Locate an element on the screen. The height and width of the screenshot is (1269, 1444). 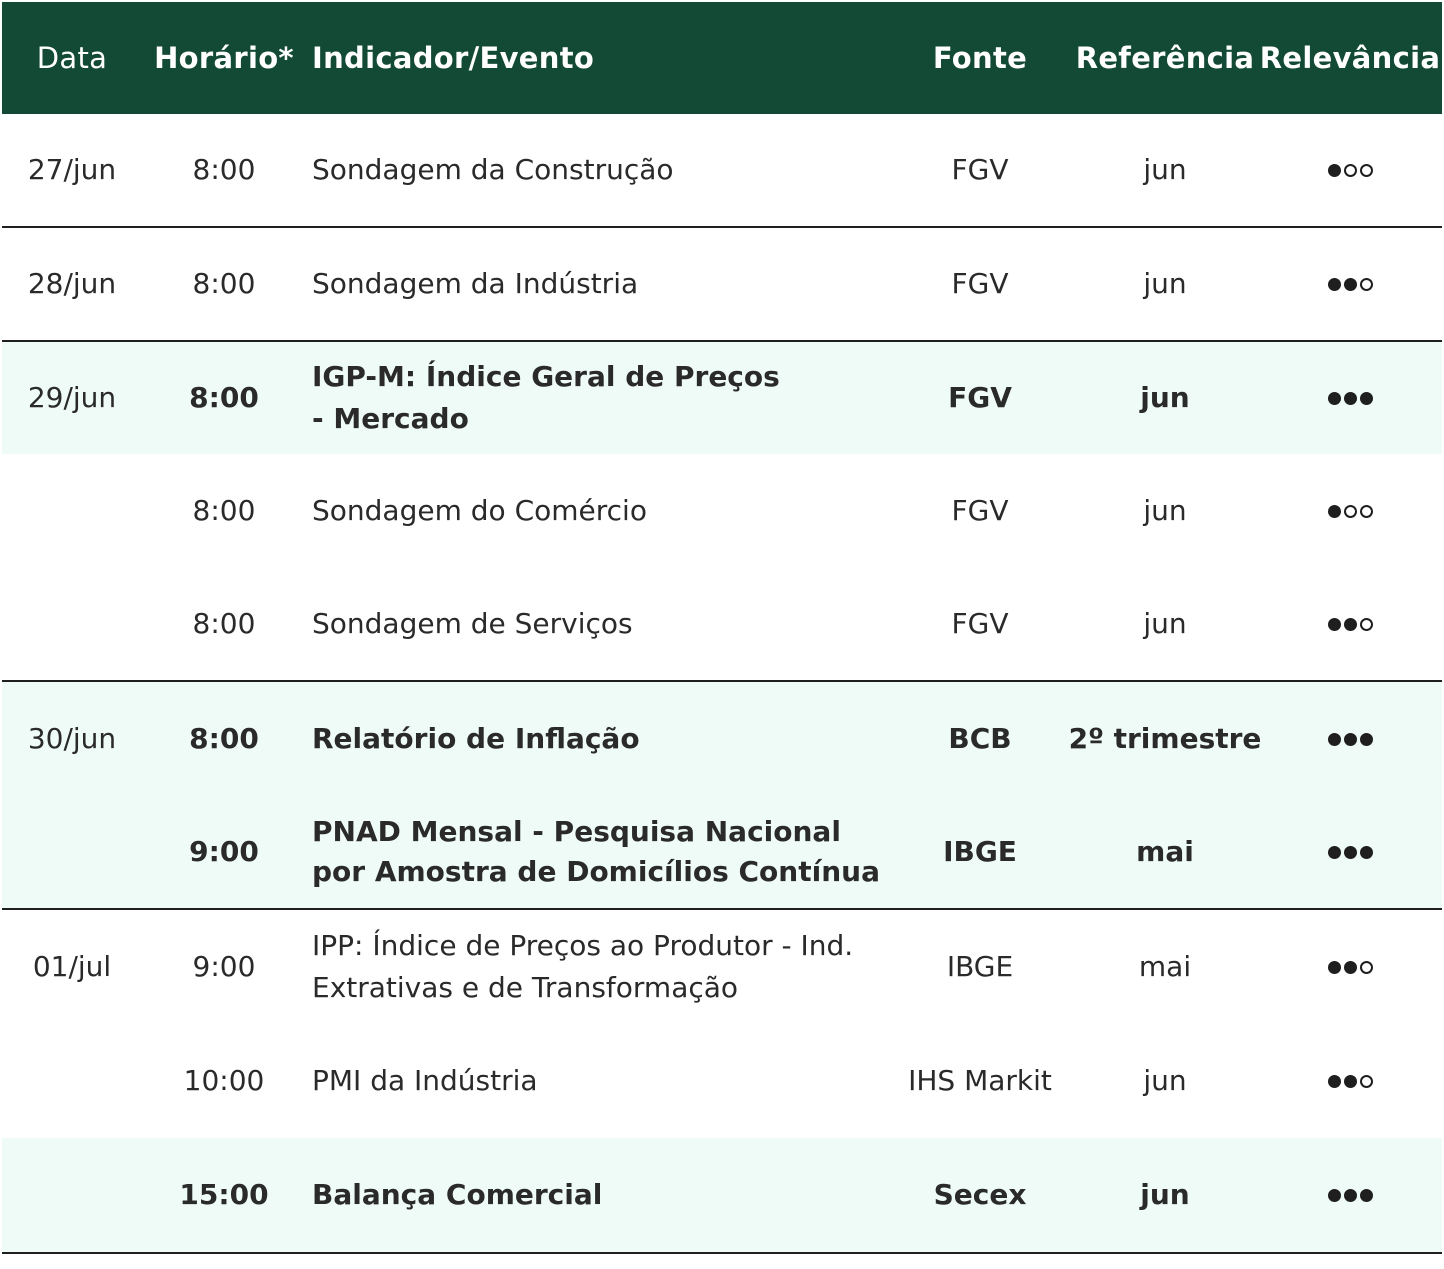
row-date: 30/jun is located at coordinates (72, 738).